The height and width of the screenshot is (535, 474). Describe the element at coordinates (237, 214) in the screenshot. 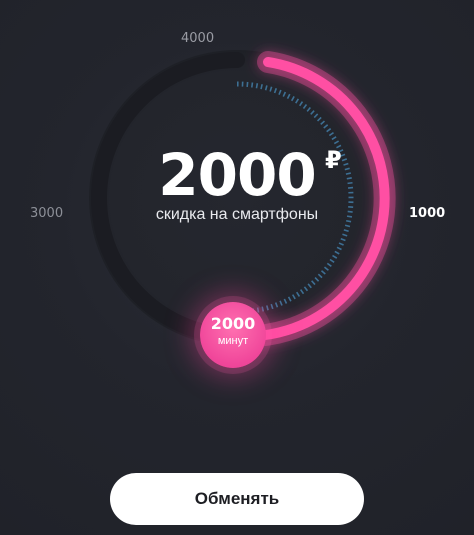

I see `discount-subtitle: скидка на смартфоны` at that location.